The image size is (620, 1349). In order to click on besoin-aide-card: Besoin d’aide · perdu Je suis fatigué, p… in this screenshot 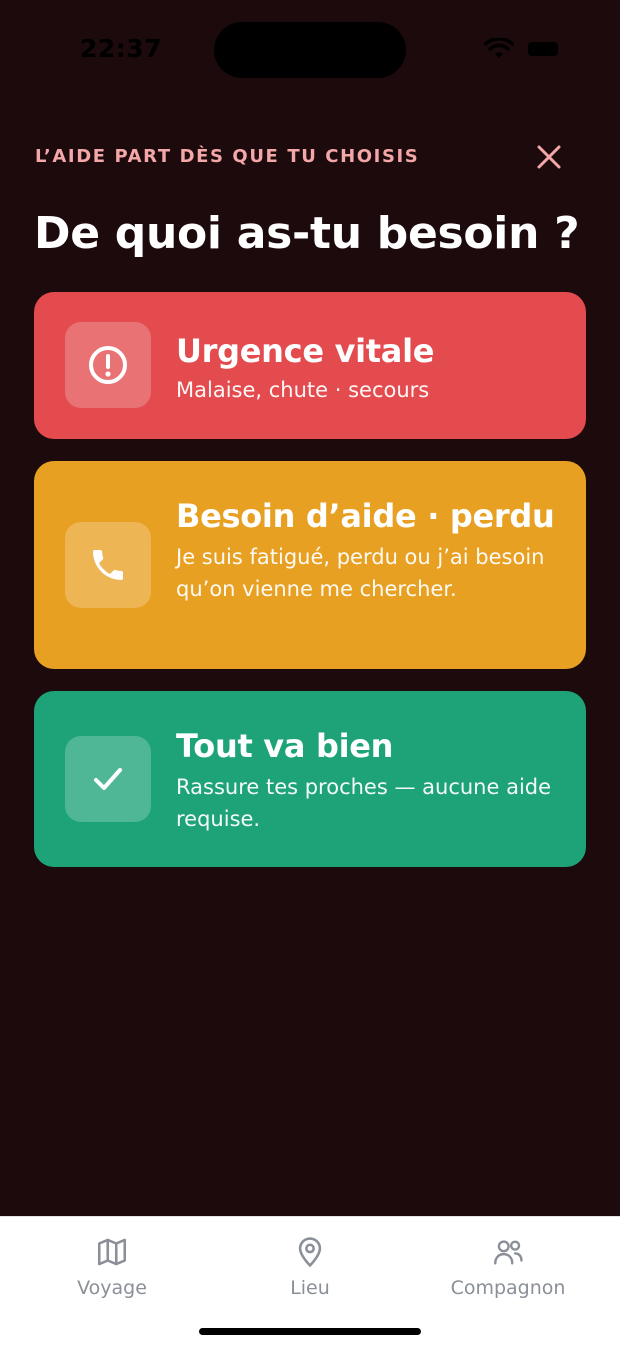, I will do `click(310, 565)`.